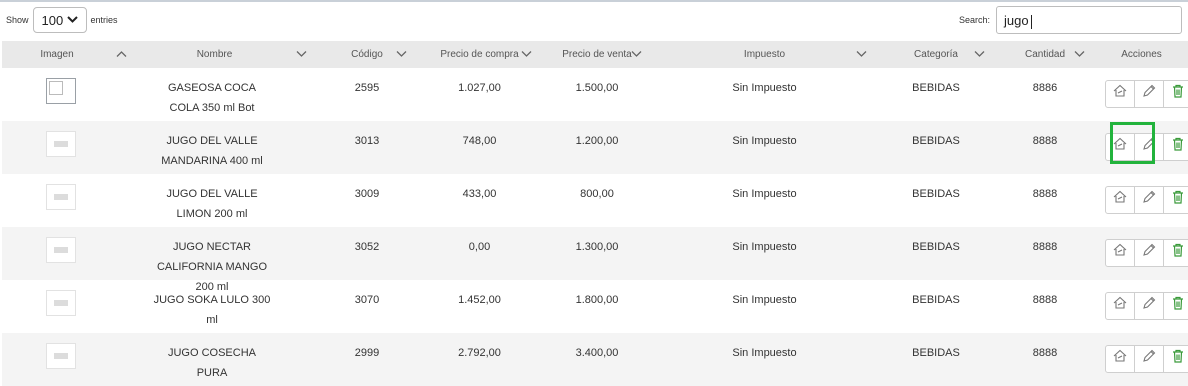 The width and height of the screenshot is (1188, 386). Describe the element at coordinates (212, 267) in the screenshot. I see `cell-nombre: JUGO NECTAR CALIFORNIA MANGO 200 ml` at that location.